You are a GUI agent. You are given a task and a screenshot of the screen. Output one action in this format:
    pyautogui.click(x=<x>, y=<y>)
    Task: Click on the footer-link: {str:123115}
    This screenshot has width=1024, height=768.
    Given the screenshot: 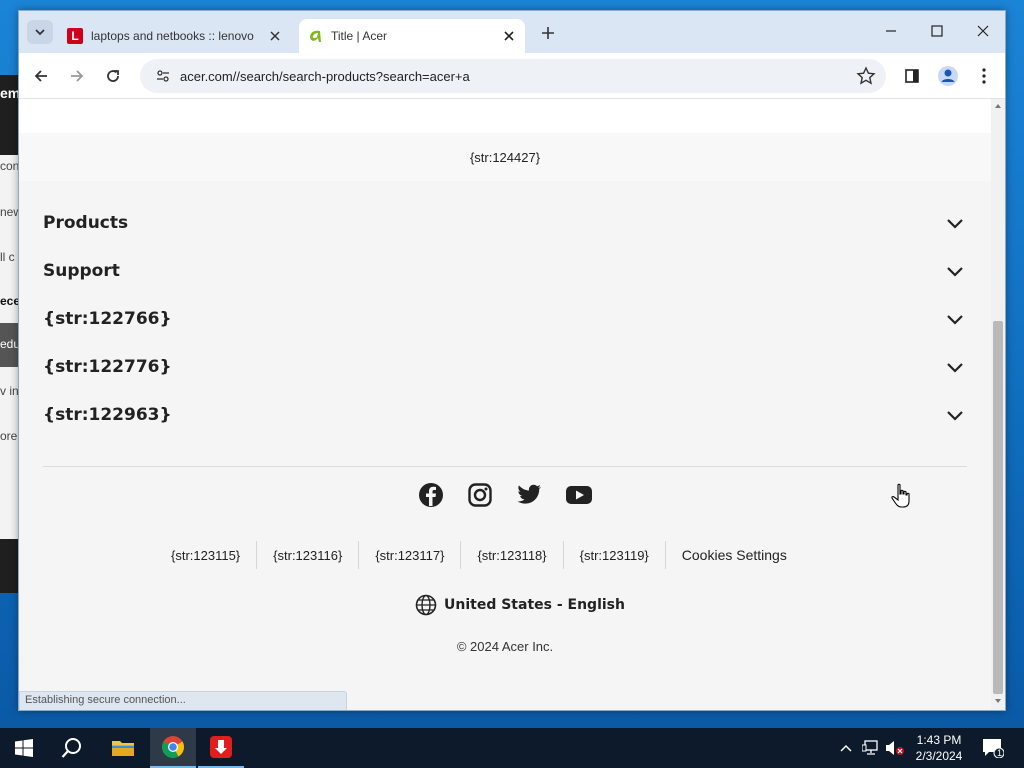 What is the action you would take?
    pyautogui.click(x=206, y=555)
    